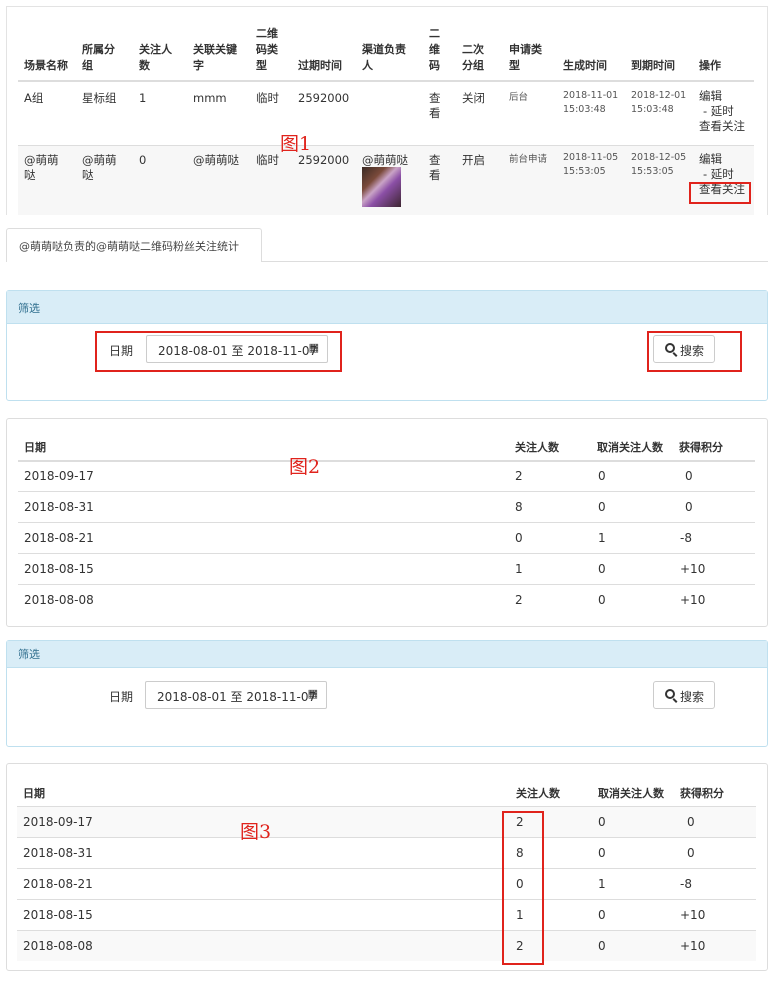 The height and width of the screenshot is (981, 774). Describe the element at coordinates (35, 447) in the screenshot. I see `stats1-header-date: 日期` at that location.